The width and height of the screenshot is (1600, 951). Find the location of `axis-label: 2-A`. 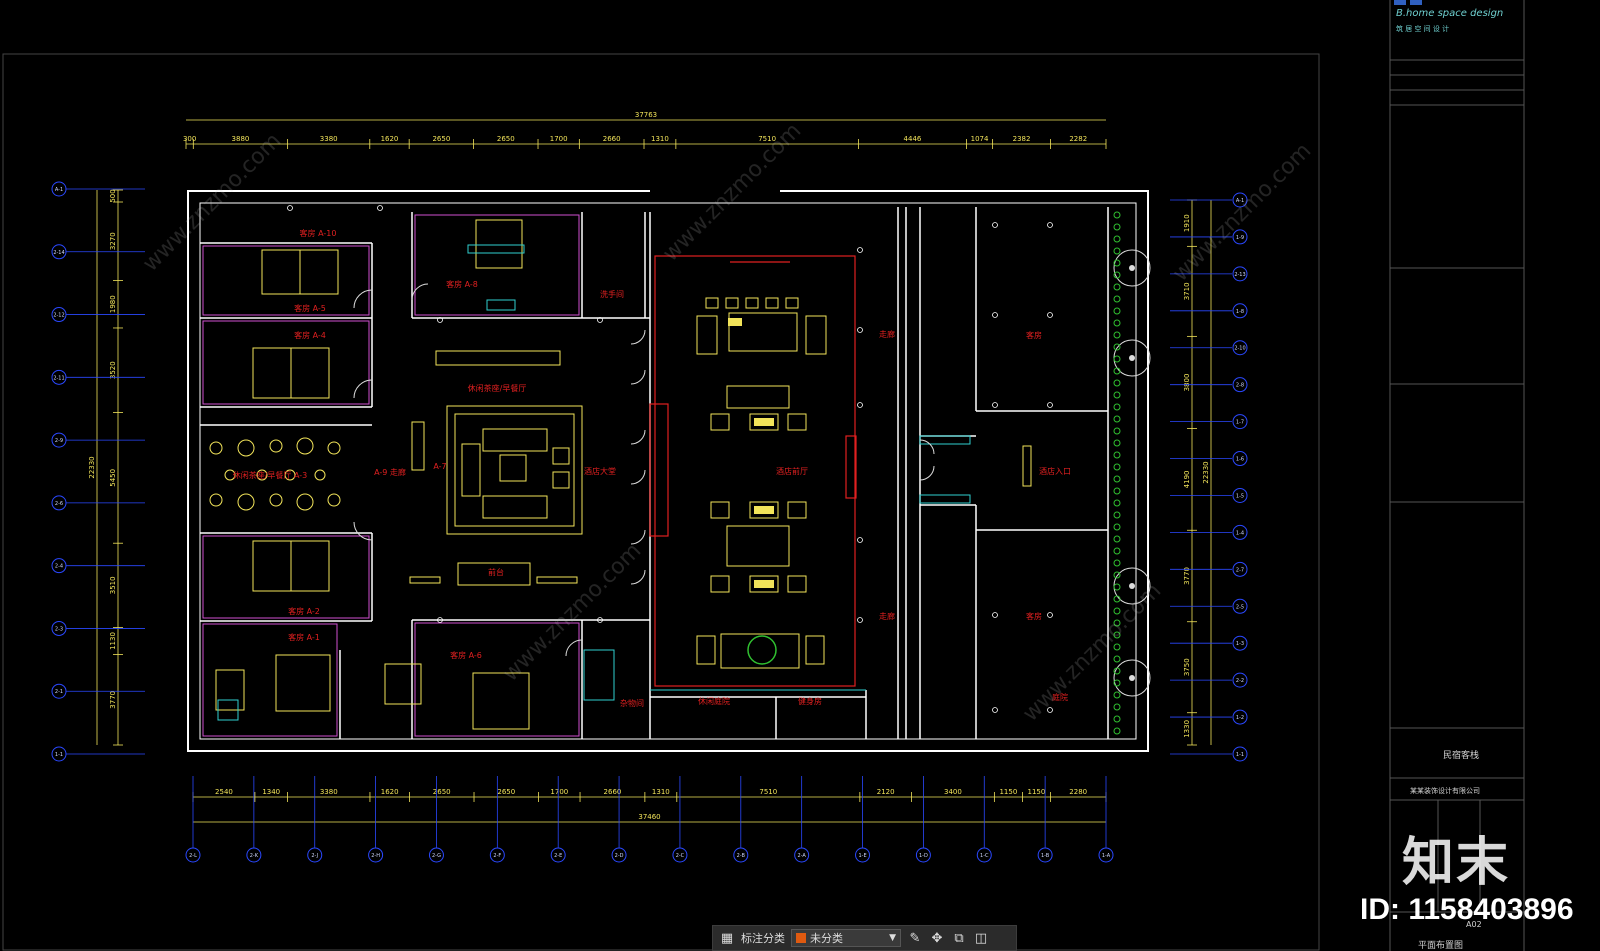

axis-label: 2-A is located at coordinates (802, 856).